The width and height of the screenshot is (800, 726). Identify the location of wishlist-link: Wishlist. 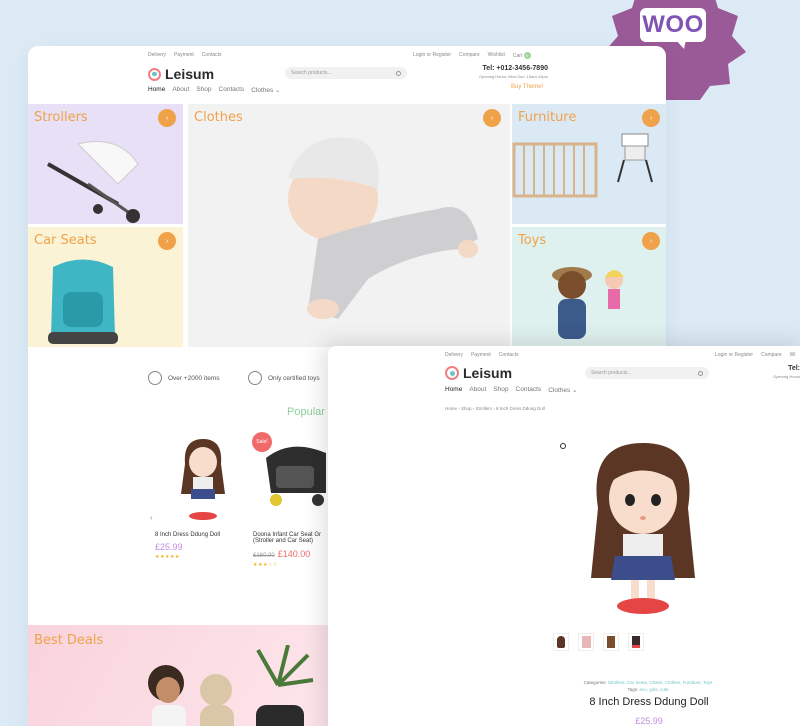
(496, 55).